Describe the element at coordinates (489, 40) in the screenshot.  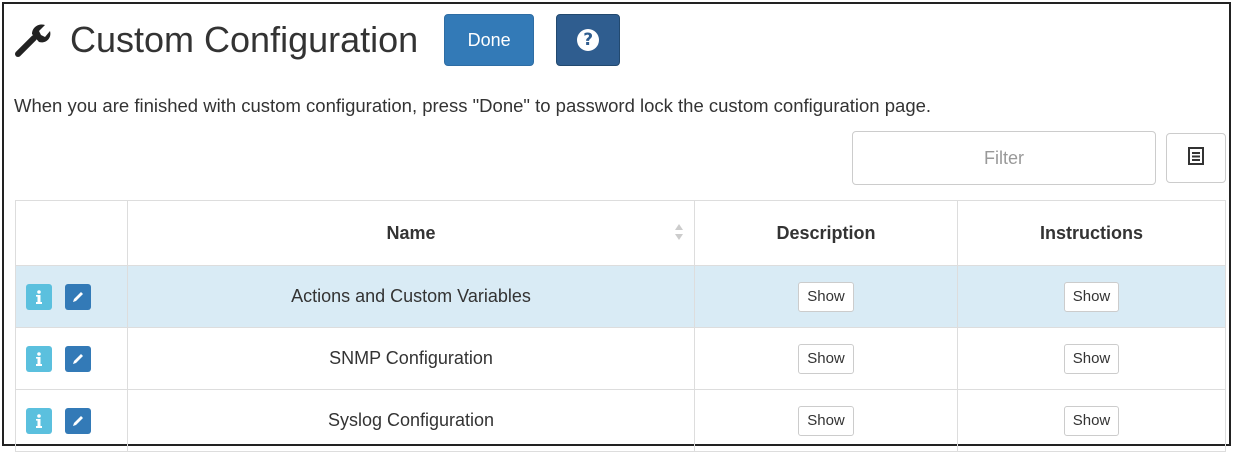
I see `done-button: Done` at that location.